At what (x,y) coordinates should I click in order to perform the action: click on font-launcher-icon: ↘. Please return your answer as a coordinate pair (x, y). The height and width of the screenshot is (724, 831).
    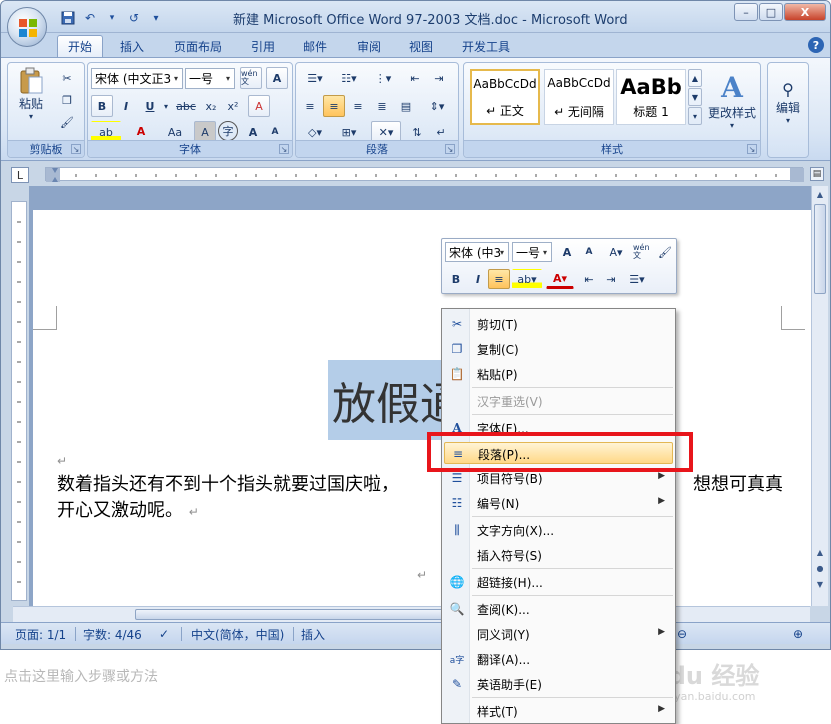
    Looking at the image, I should click on (284, 149).